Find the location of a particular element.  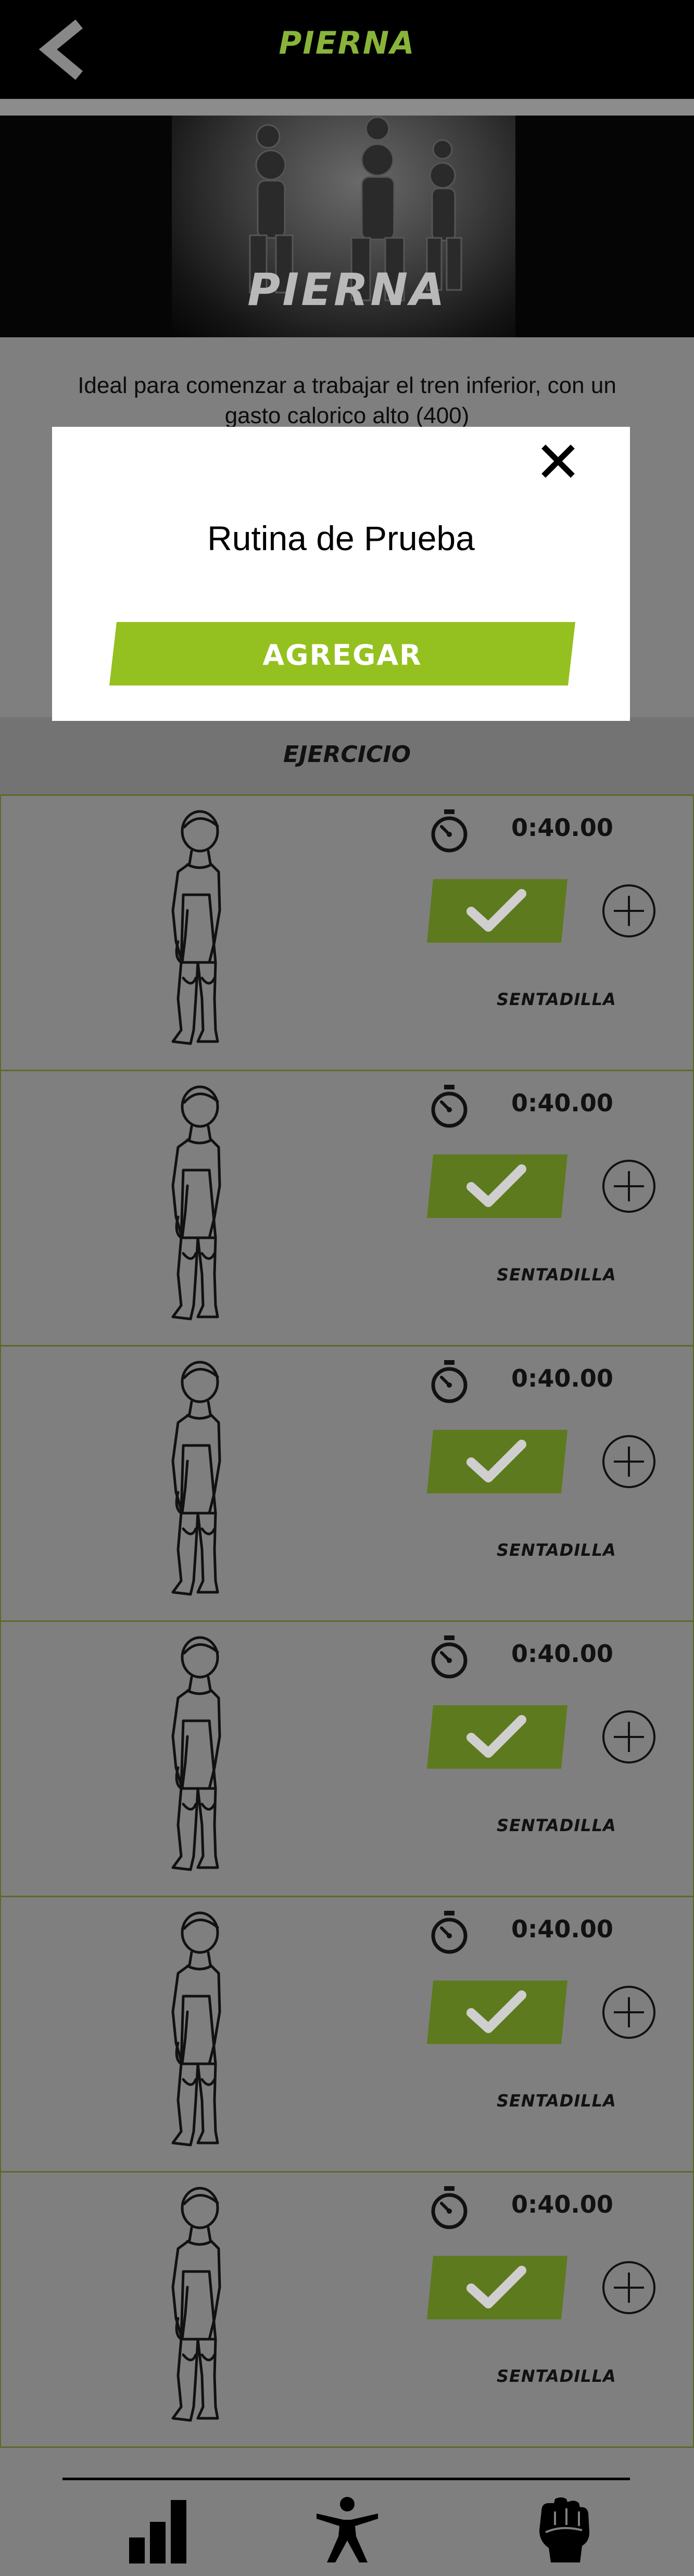

bar-chart-icon is located at coordinates (159, 2530).